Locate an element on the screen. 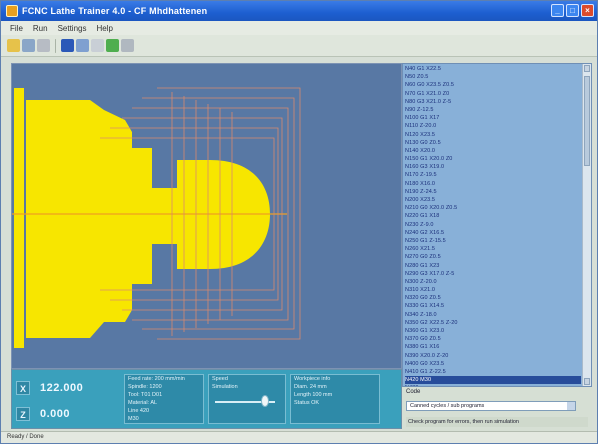 The width and height of the screenshot is (598, 444). toolbar-divider is located at coordinates (55, 45).